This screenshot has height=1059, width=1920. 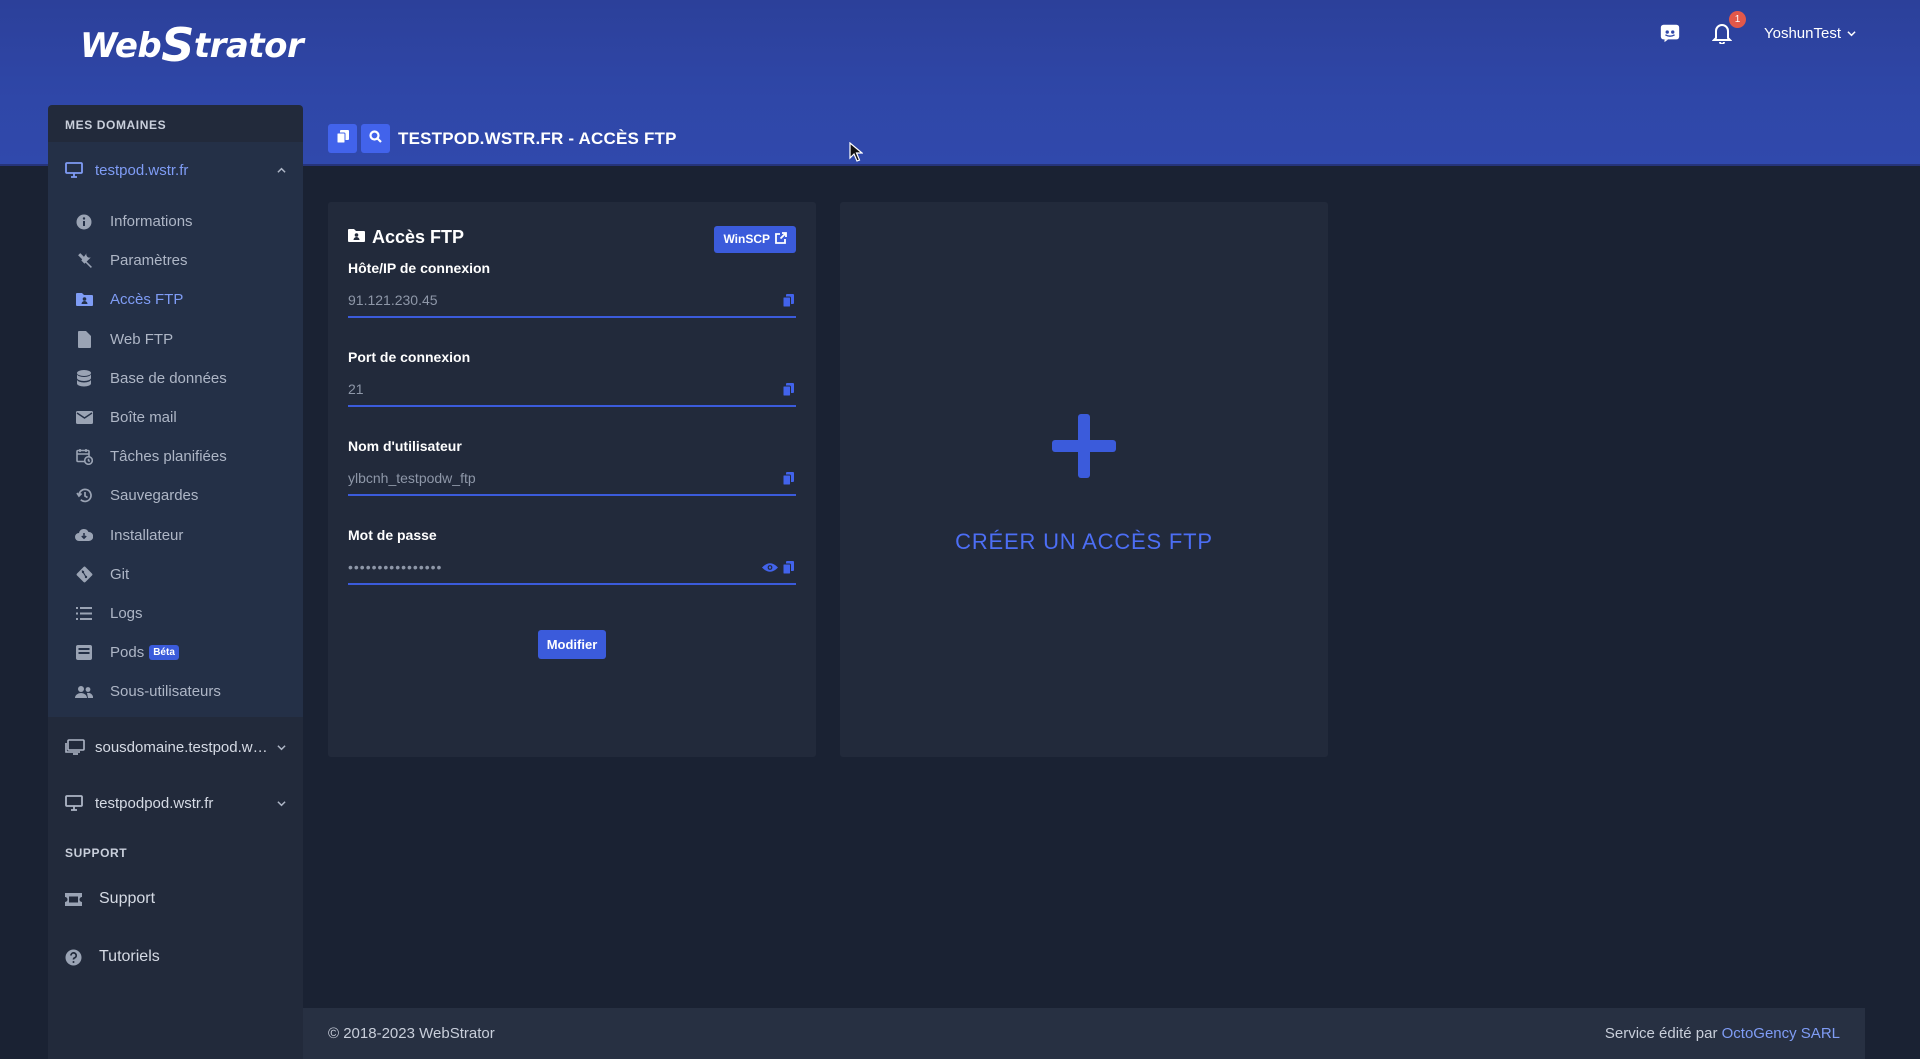 What do you see at coordinates (84, 418) in the screenshot?
I see `envelope-icon` at bounding box center [84, 418].